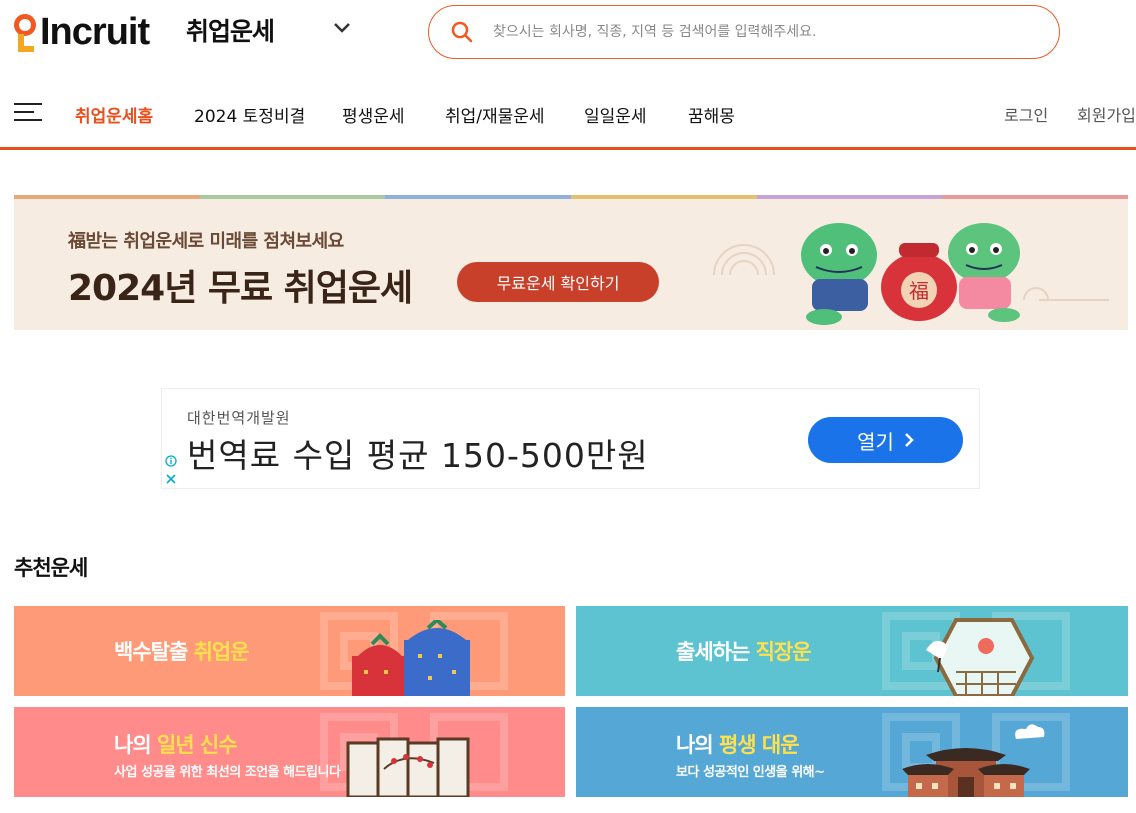 The height and width of the screenshot is (813, 1136). I want to click on traditional-house-illustration, so click(973, 760).